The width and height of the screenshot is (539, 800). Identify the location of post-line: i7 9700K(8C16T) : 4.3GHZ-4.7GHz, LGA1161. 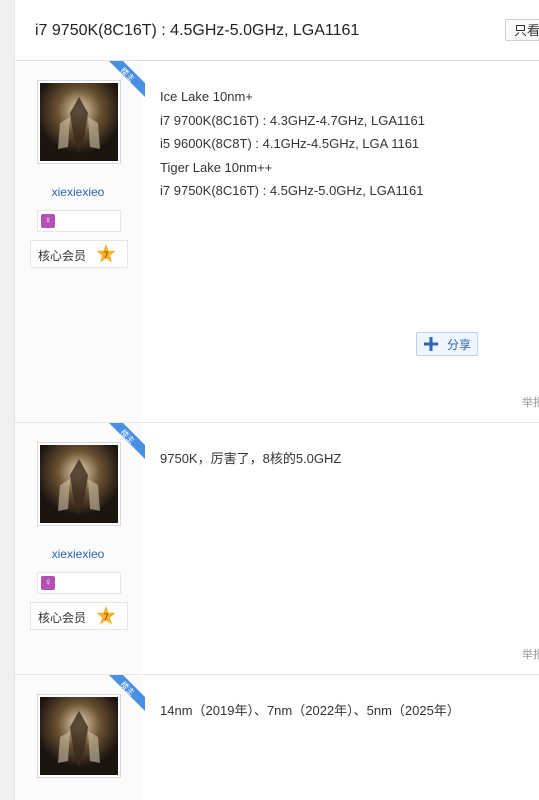
(292, 120).